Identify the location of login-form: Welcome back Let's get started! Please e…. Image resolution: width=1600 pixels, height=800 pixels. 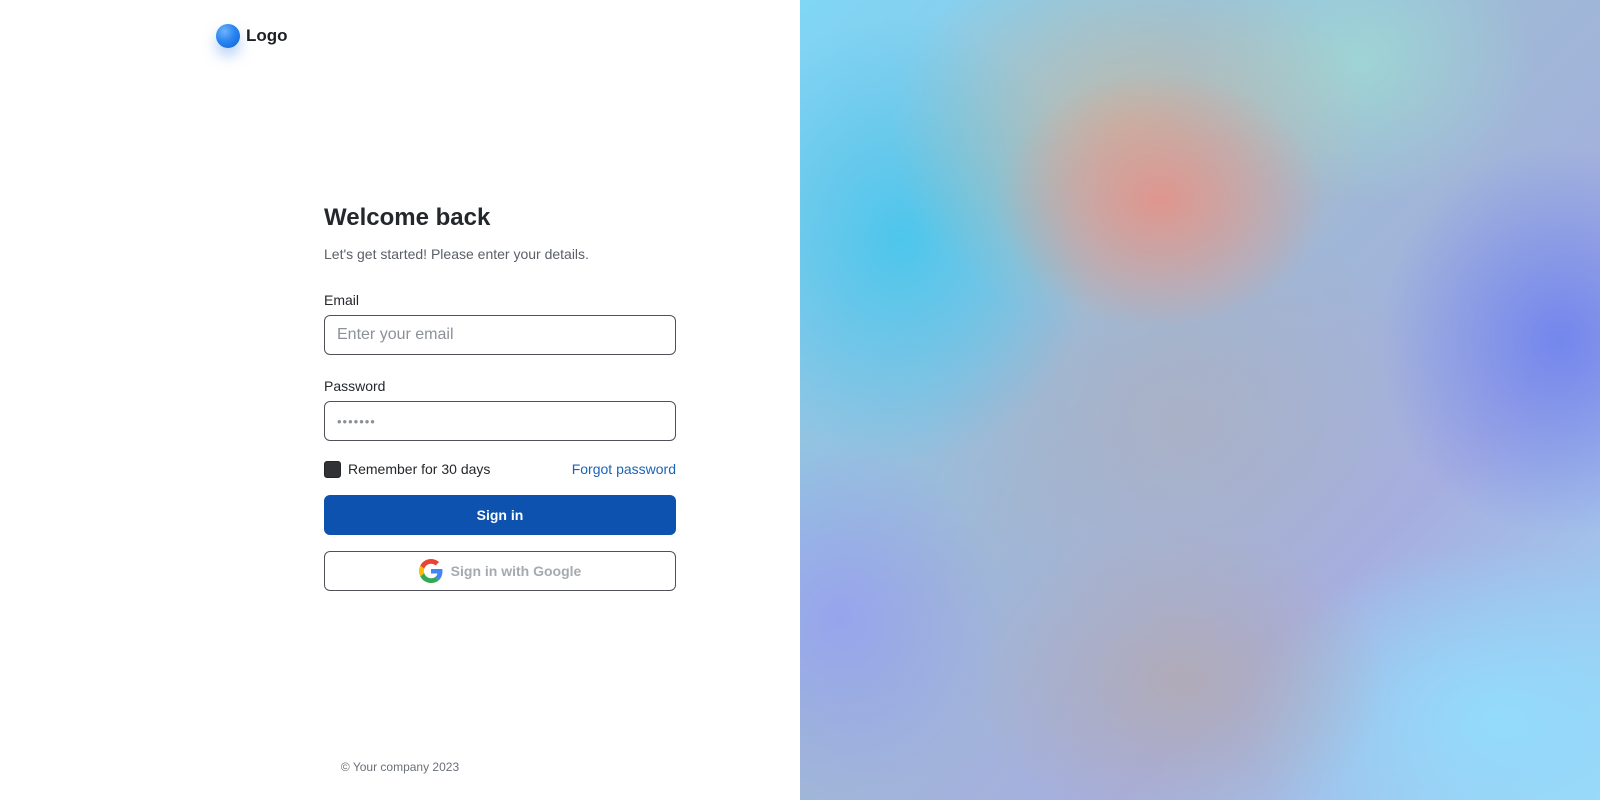
(500, 395).